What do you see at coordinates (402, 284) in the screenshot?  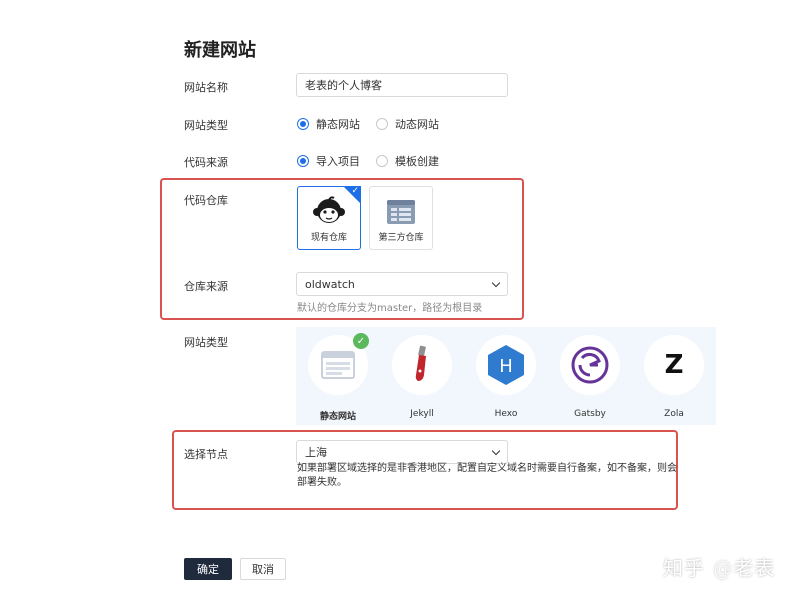 I see `repo-source-select: oldwatch` at bounding box center [402, 284].